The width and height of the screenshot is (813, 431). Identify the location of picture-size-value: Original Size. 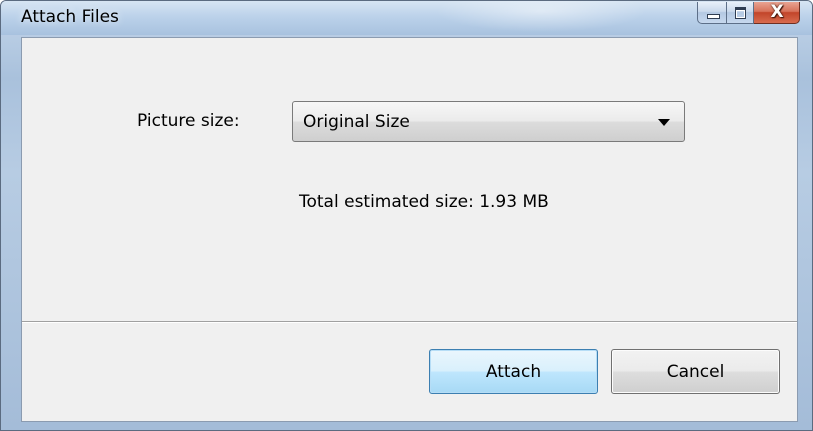
(356, 122).